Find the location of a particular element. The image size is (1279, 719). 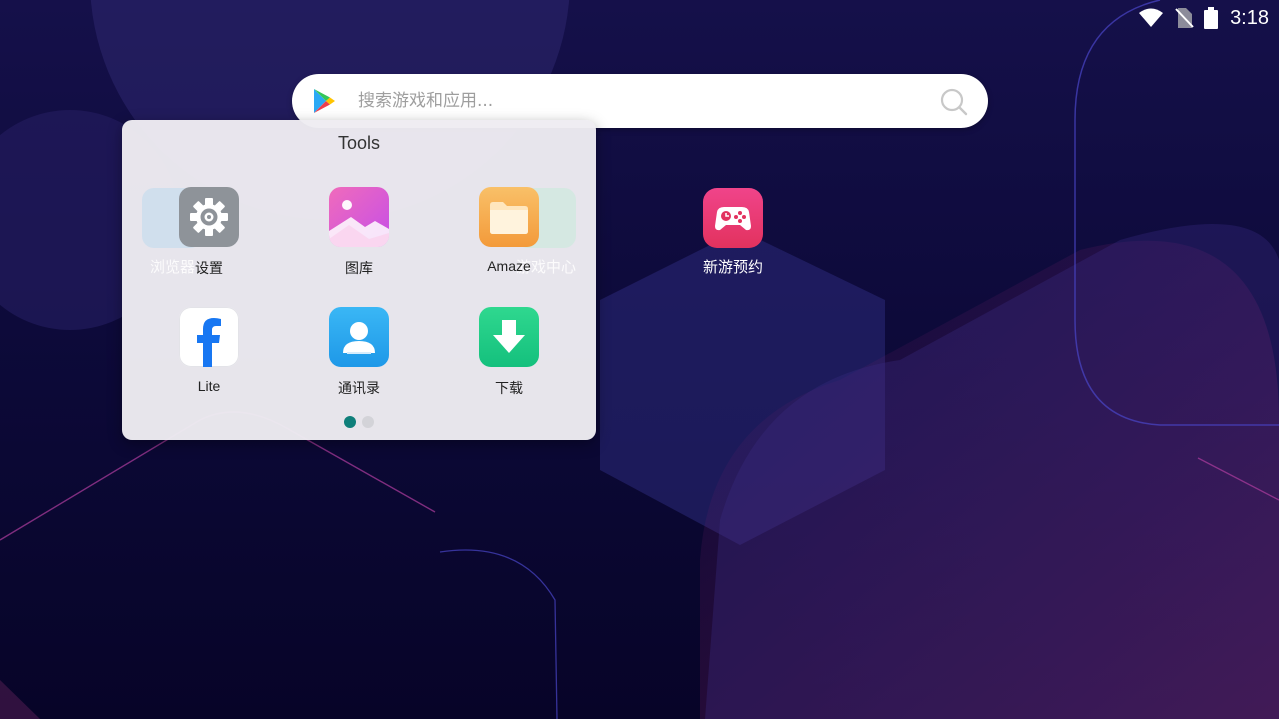

status-bar: 3:18 is located at coordinates (1208, 18).